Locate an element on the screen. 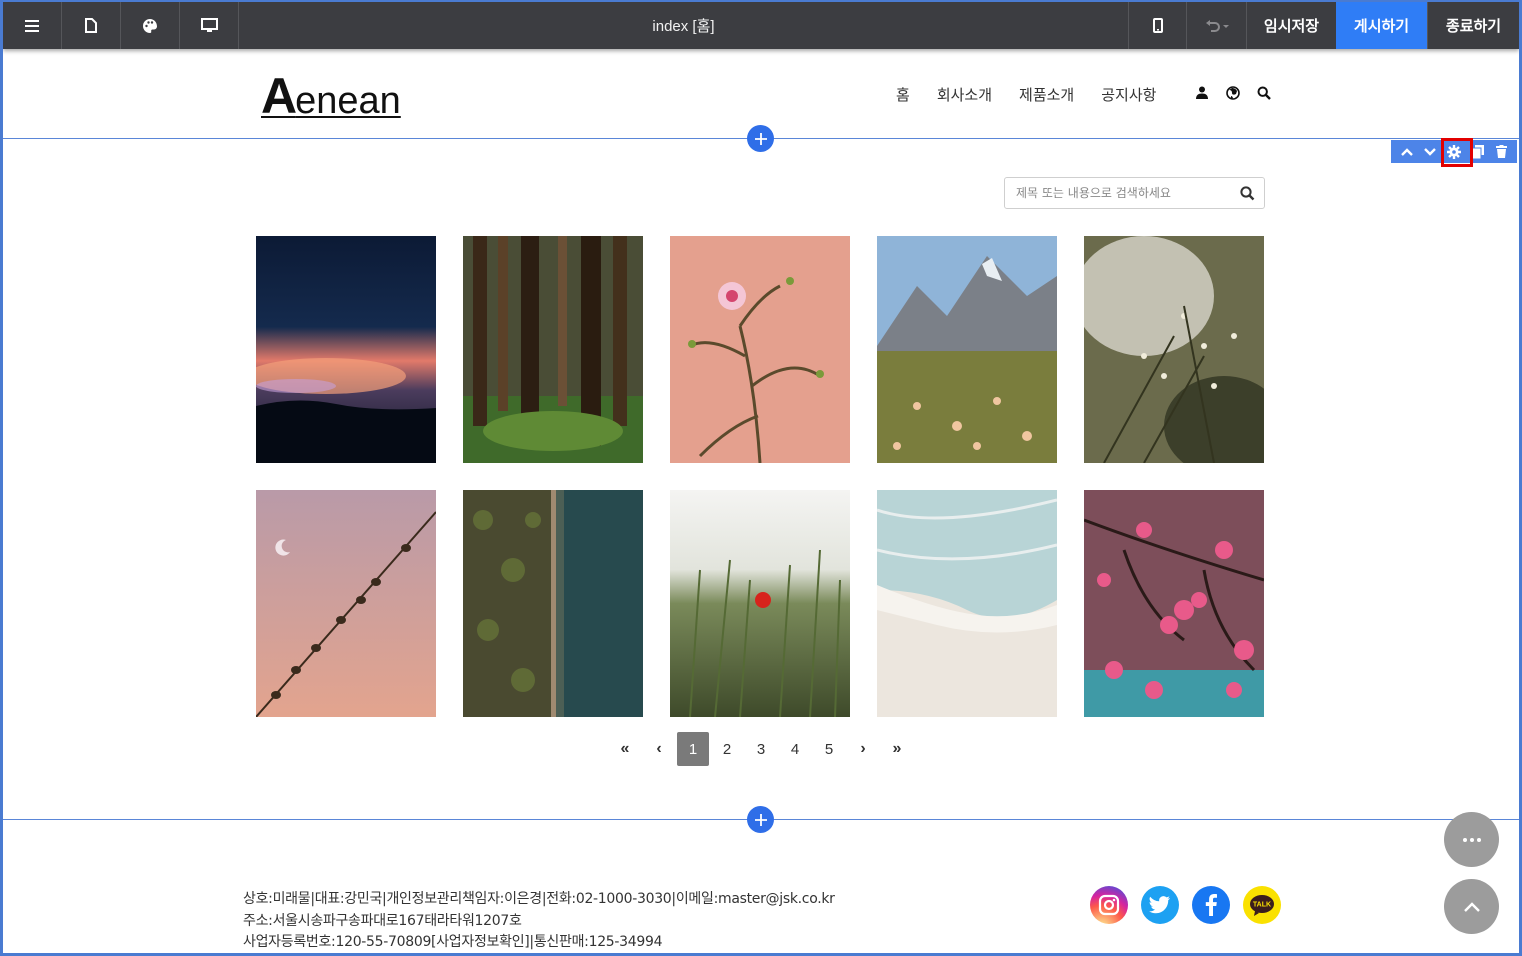  logo-rest: enean is located at coordinates (348, 101).